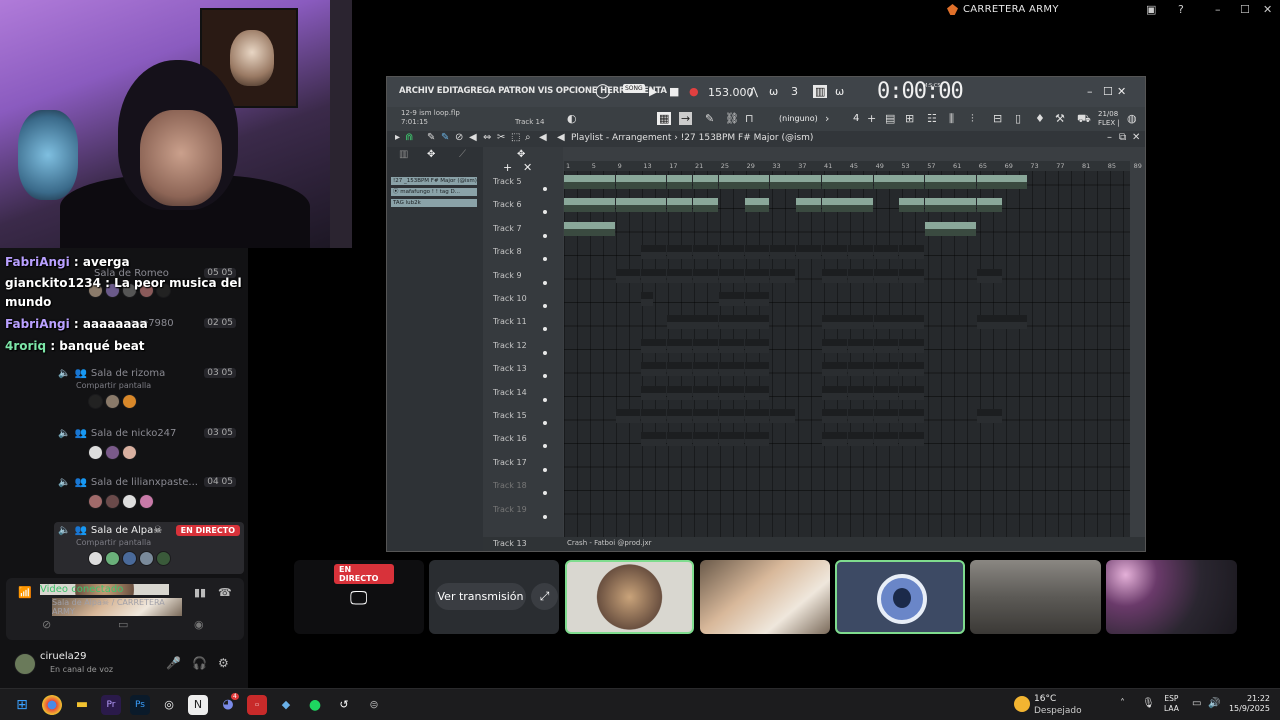 The image size is (1280, 720). Describe the element at coordinates (1122, 703) in the screenshot. I see `chevron-up-icon: ˄` at that location.